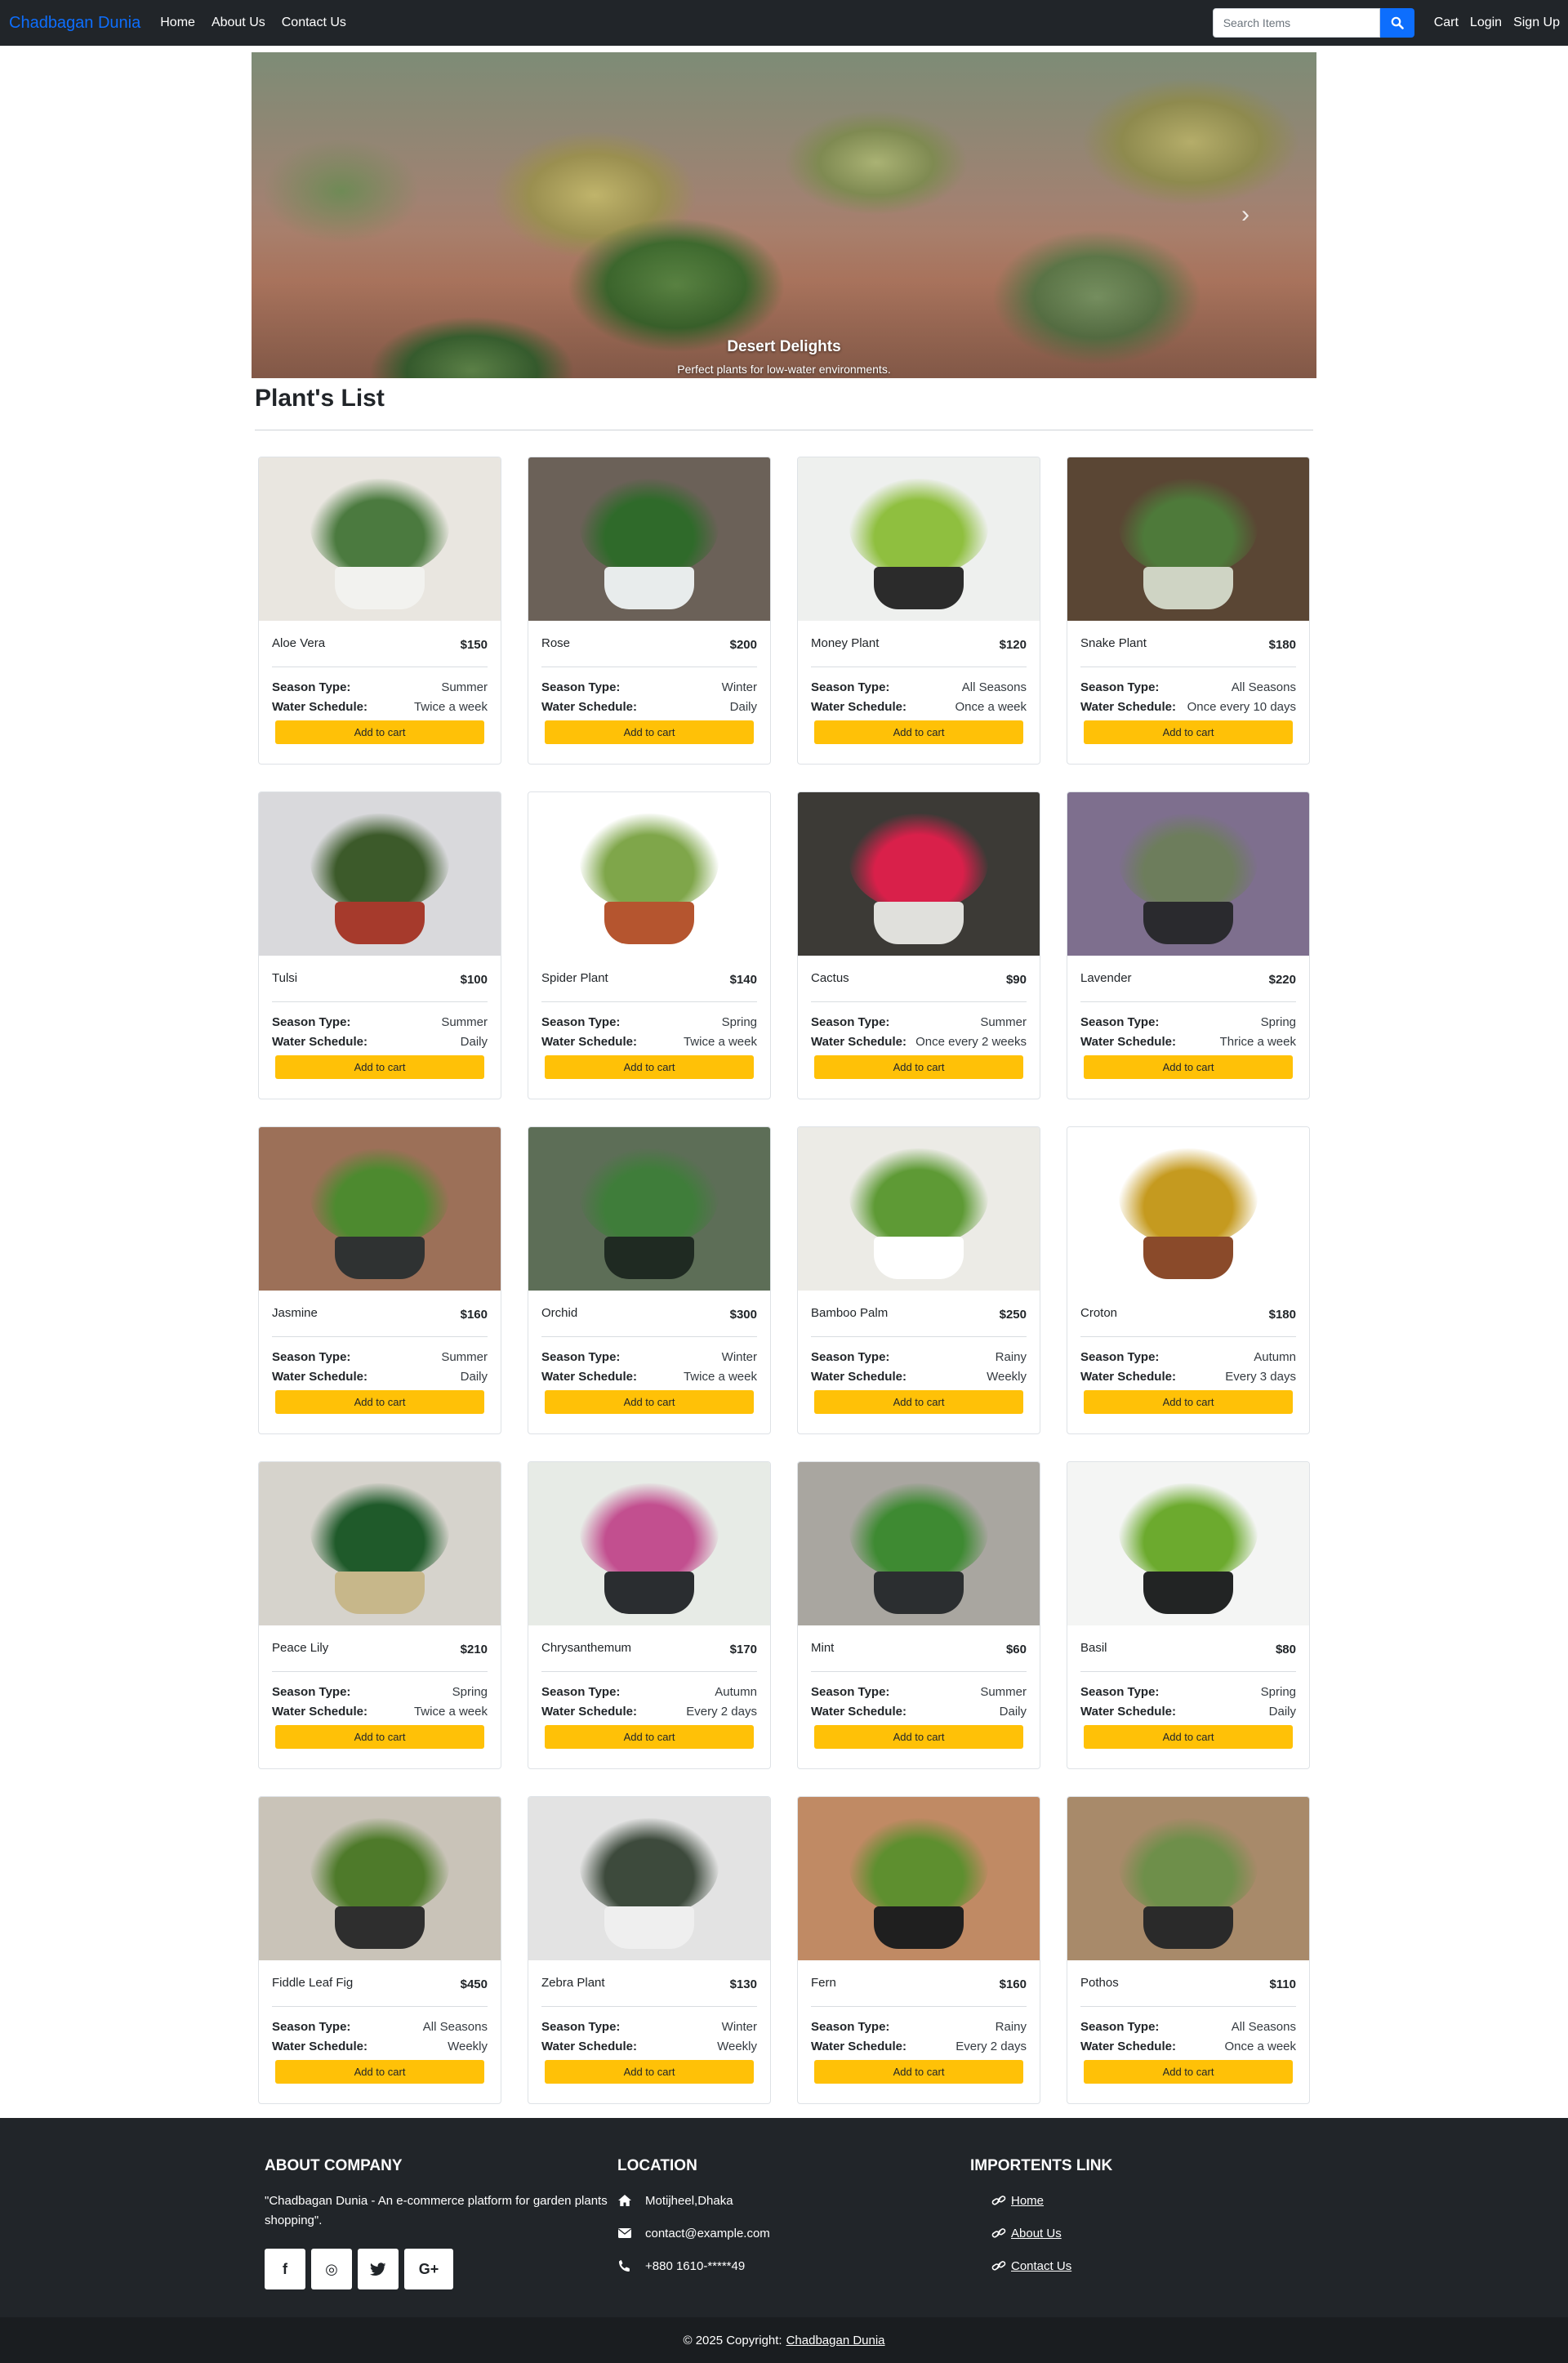  Describe the element at coordinates (1041, 2166) in the screenshot. I see `footer-links-title: IMPORTENTS LINK` at that location.